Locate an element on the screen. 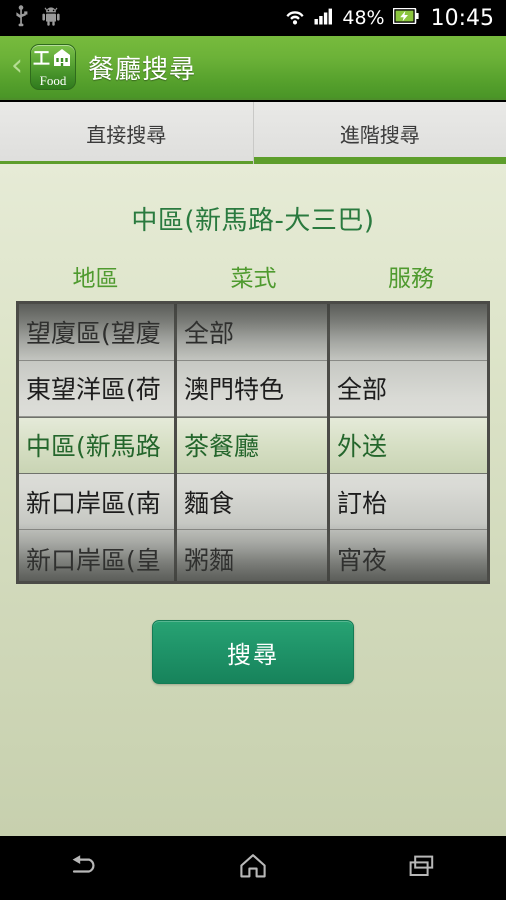  search-button: 搜尋 is located at coordinates (253, 652).